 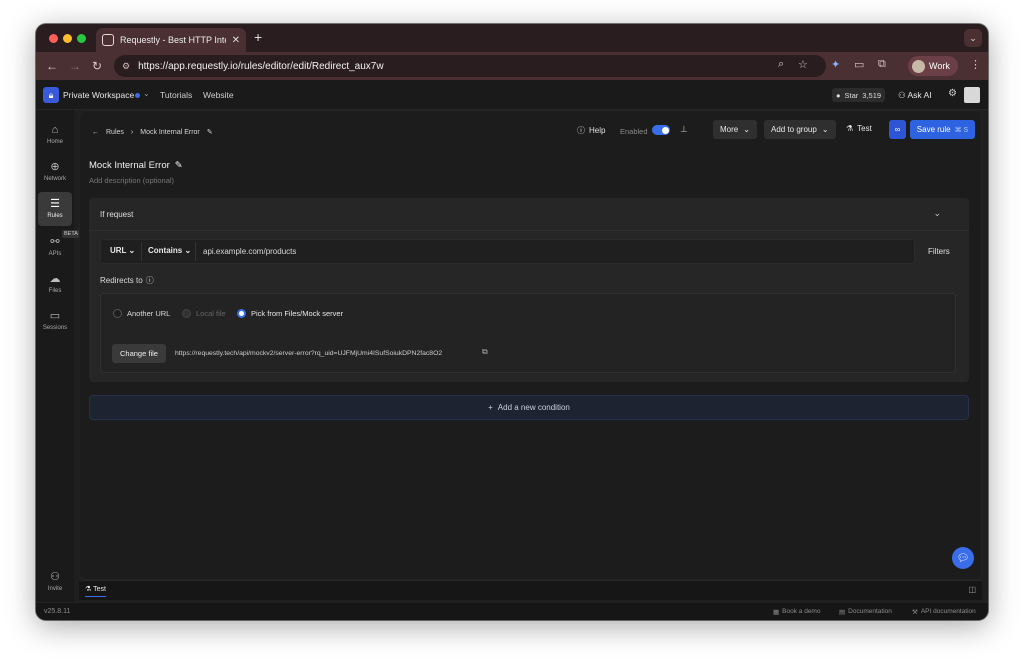 I want to click on radio-local-file: Local file, so click(x=204, y=313).